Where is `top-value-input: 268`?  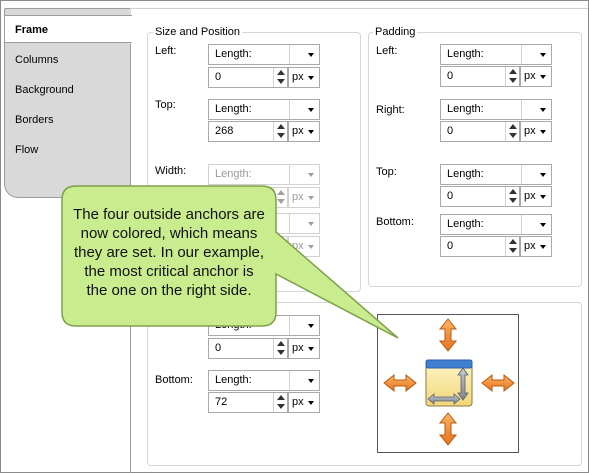
top-value-input: 268 is located at coordinates (248, 131).